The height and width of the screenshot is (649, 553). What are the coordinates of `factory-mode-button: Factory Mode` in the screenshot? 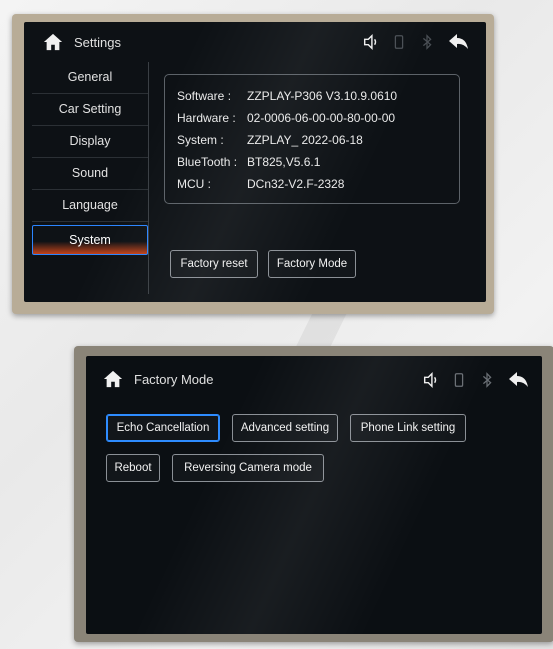 It's located at (312, 264).